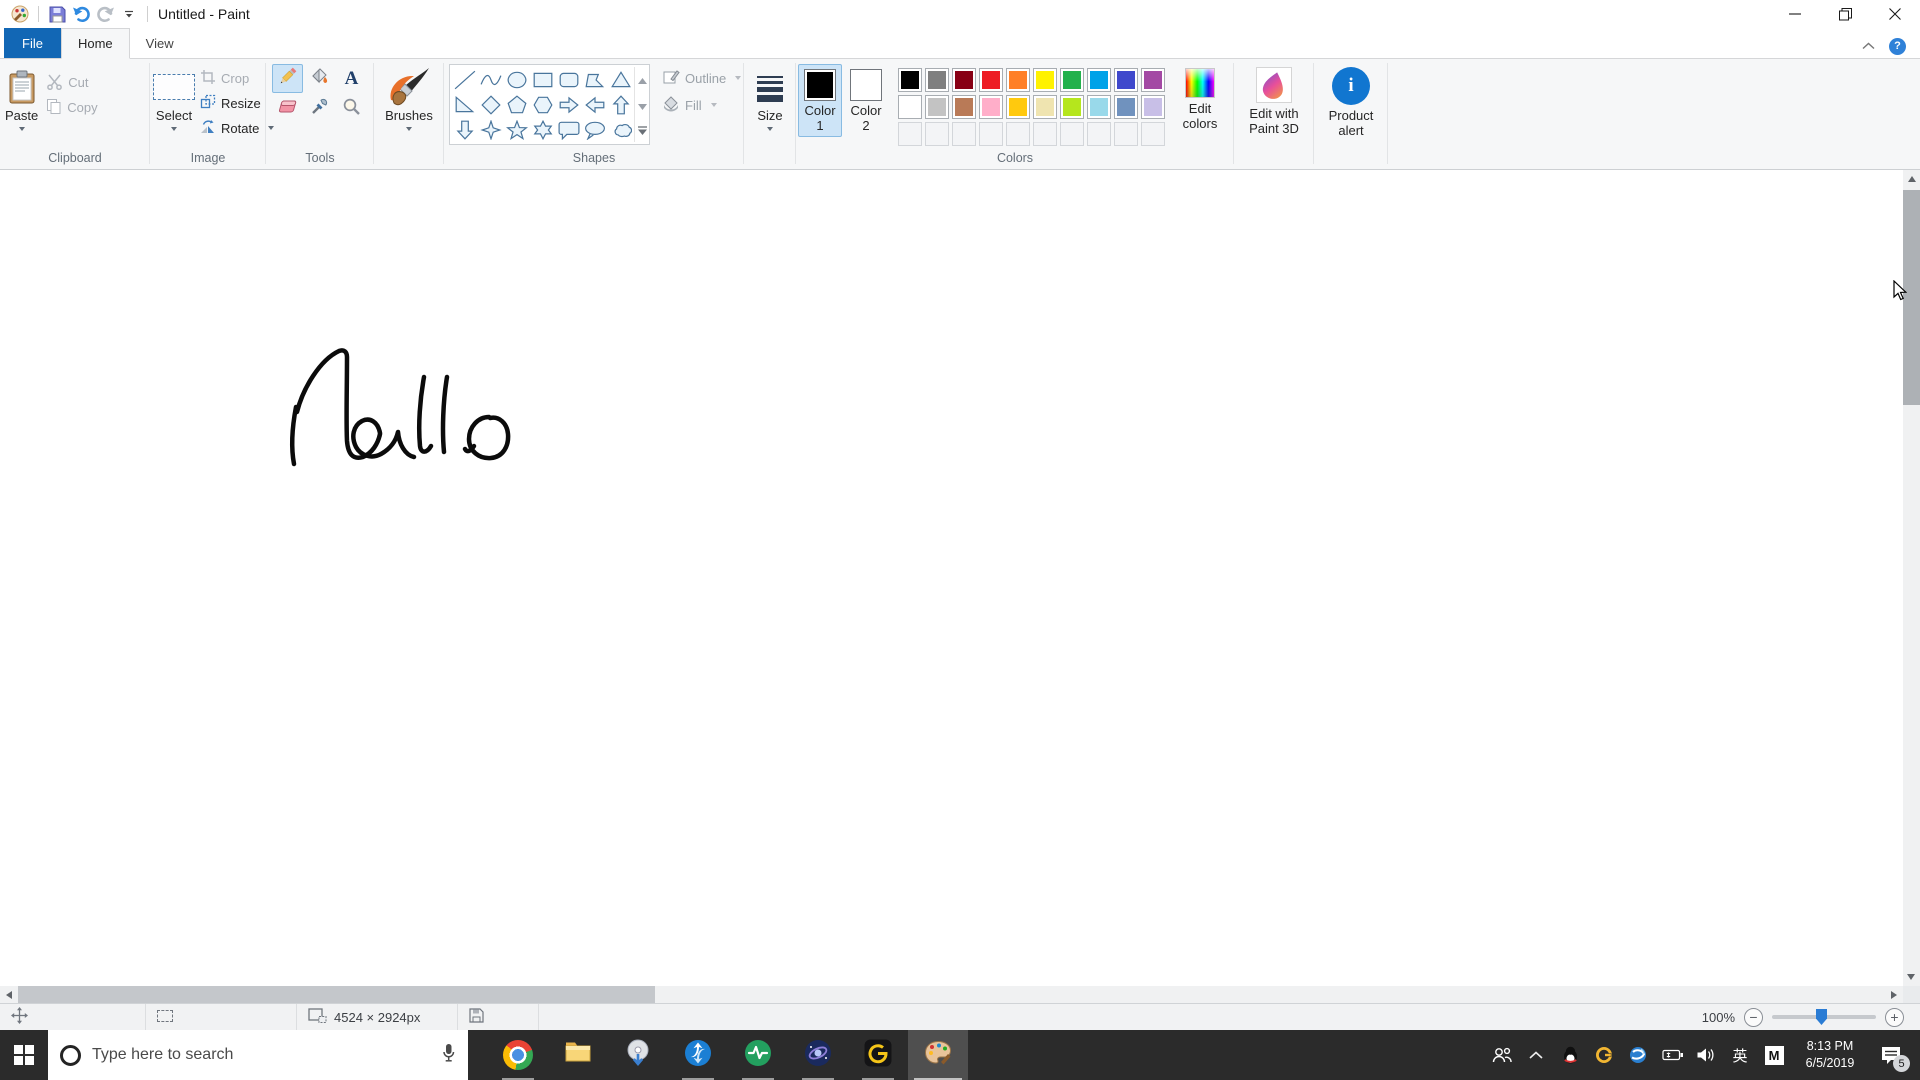  Describe the element at coordinates (258, 1055) in the screenshot. I see `taskbar-search: Type here to search` at that location.